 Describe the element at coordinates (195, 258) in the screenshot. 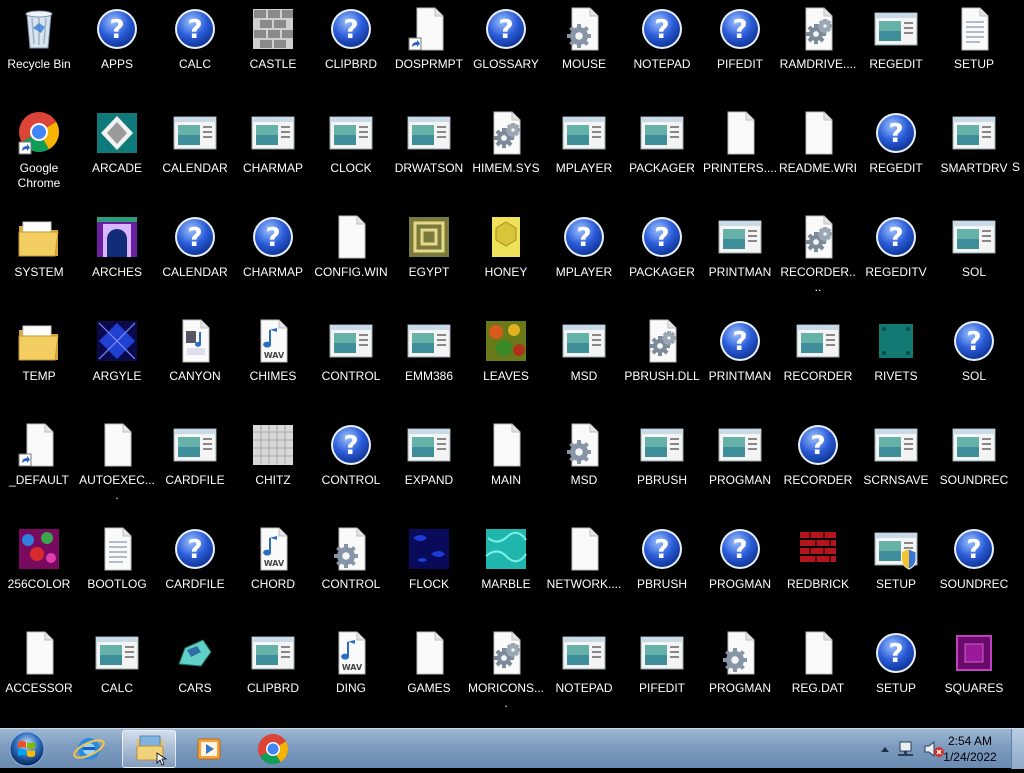

I see `desktop-icon: ? CALENDAR` at that location.